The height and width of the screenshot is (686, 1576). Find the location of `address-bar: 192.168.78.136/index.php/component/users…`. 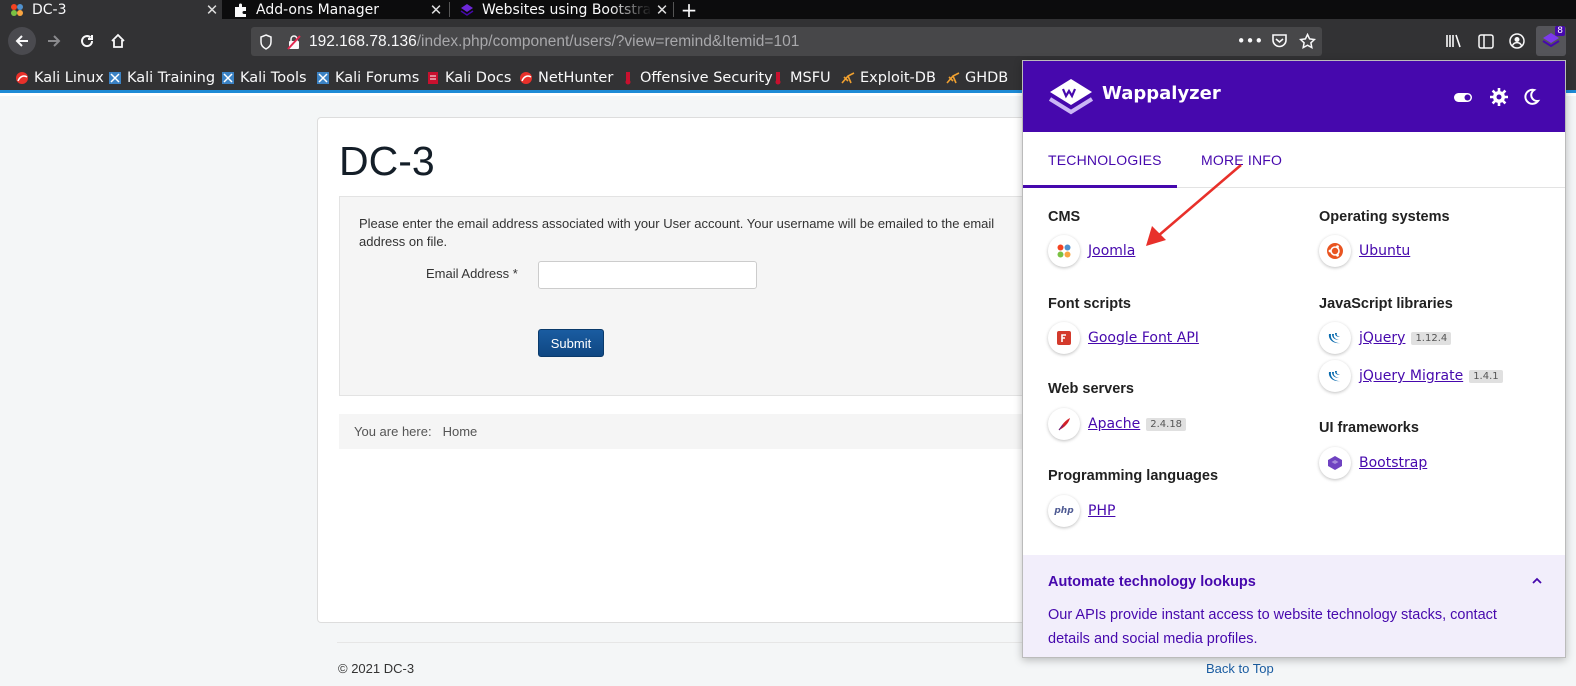

address-bar: 192.168.78.136/index.php/component/users… is located at coordinates (786, 41).